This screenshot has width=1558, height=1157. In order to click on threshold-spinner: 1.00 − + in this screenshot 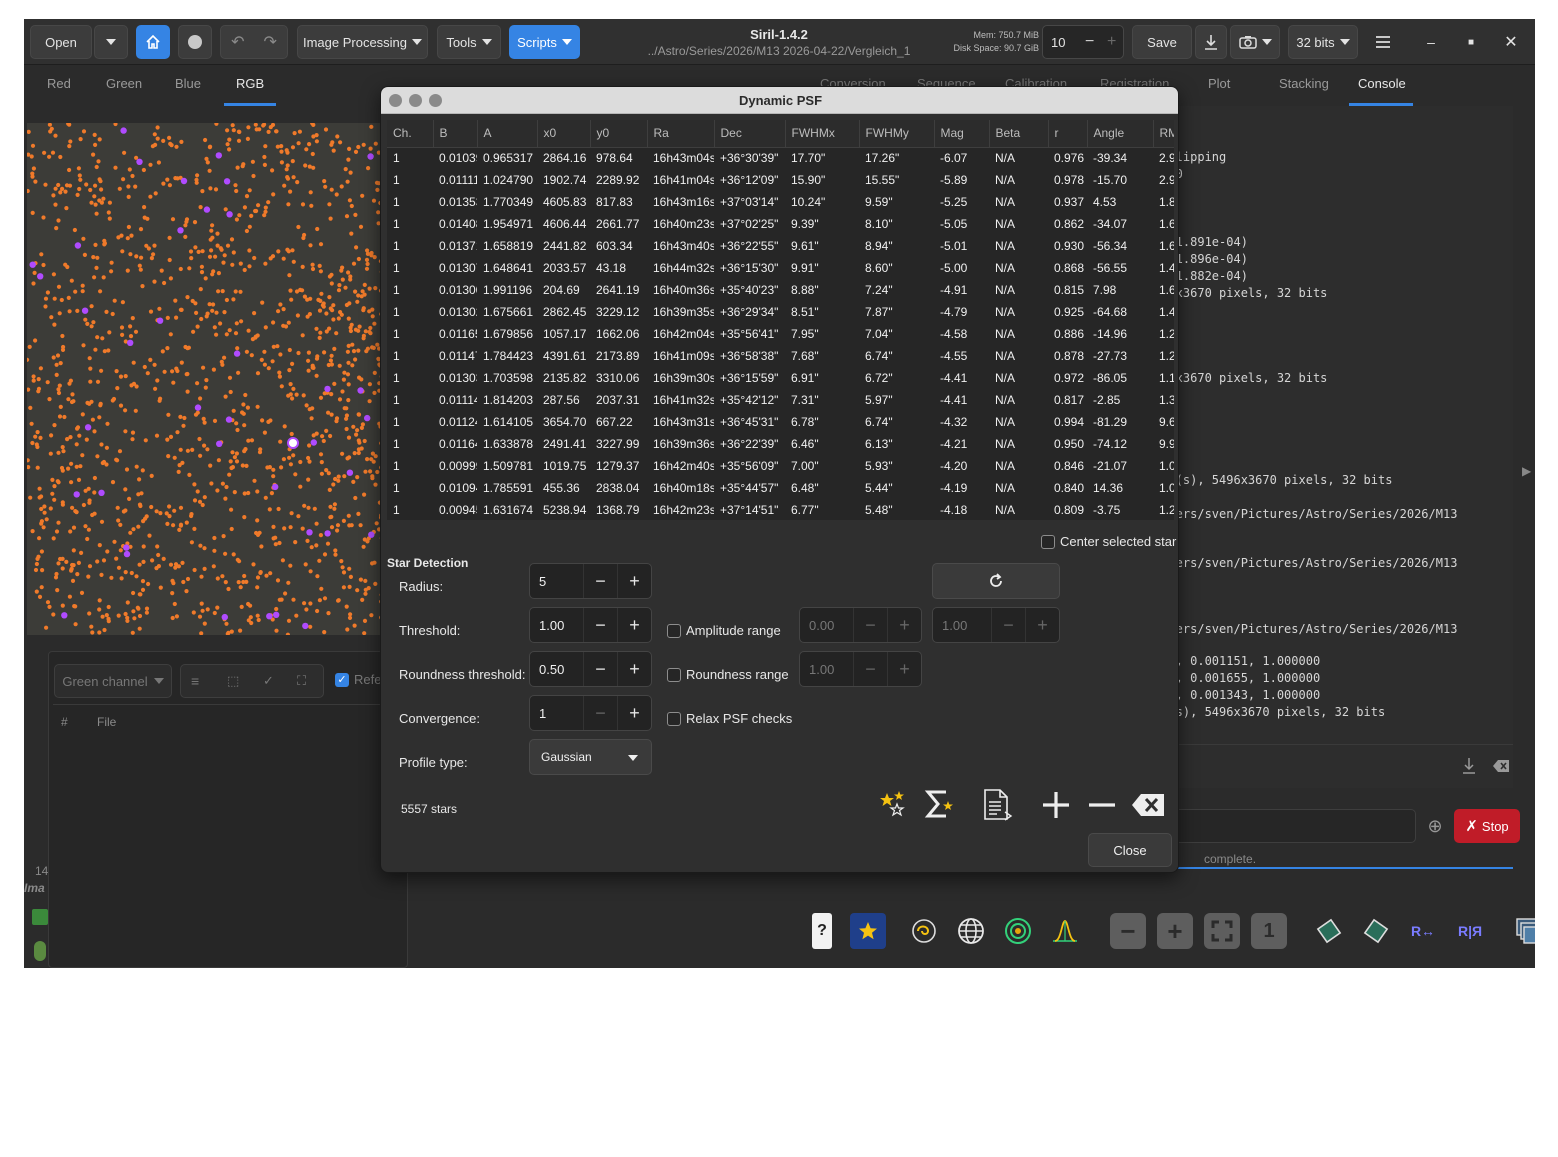, I will do `click(590, 625)`.